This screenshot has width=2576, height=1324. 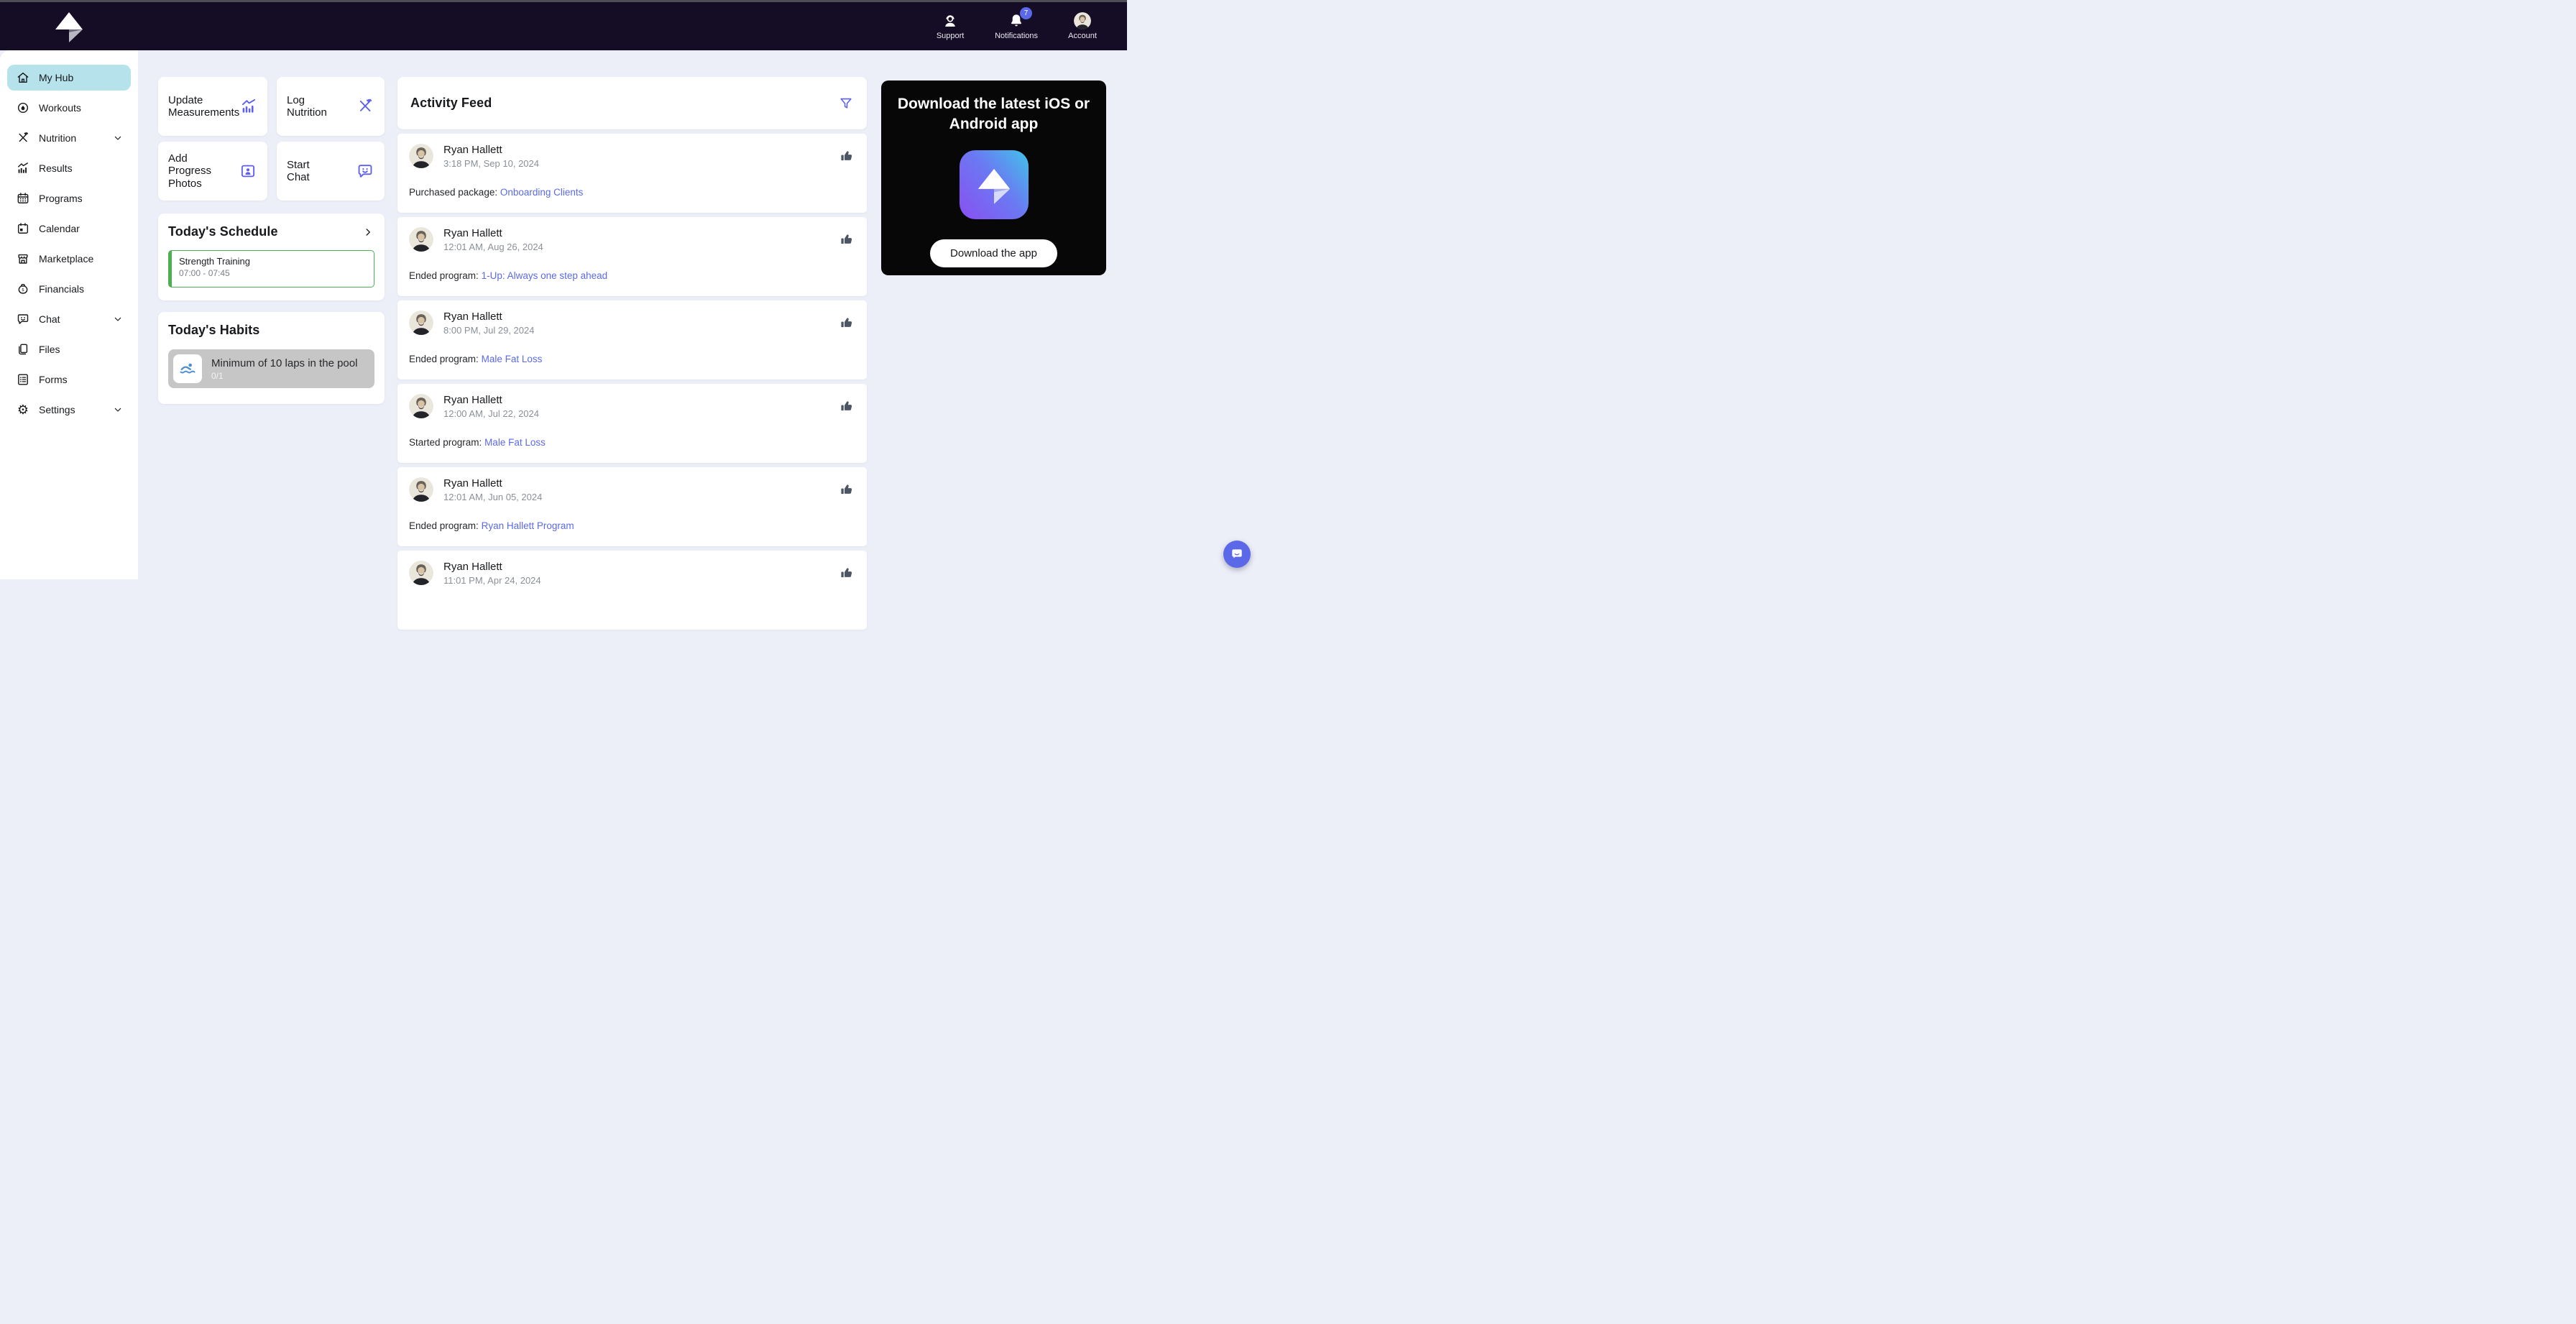 What do you see at coordinates (23, 228) in the screenshot?
I see `calendar-icon` at bounding box center [23, 228].